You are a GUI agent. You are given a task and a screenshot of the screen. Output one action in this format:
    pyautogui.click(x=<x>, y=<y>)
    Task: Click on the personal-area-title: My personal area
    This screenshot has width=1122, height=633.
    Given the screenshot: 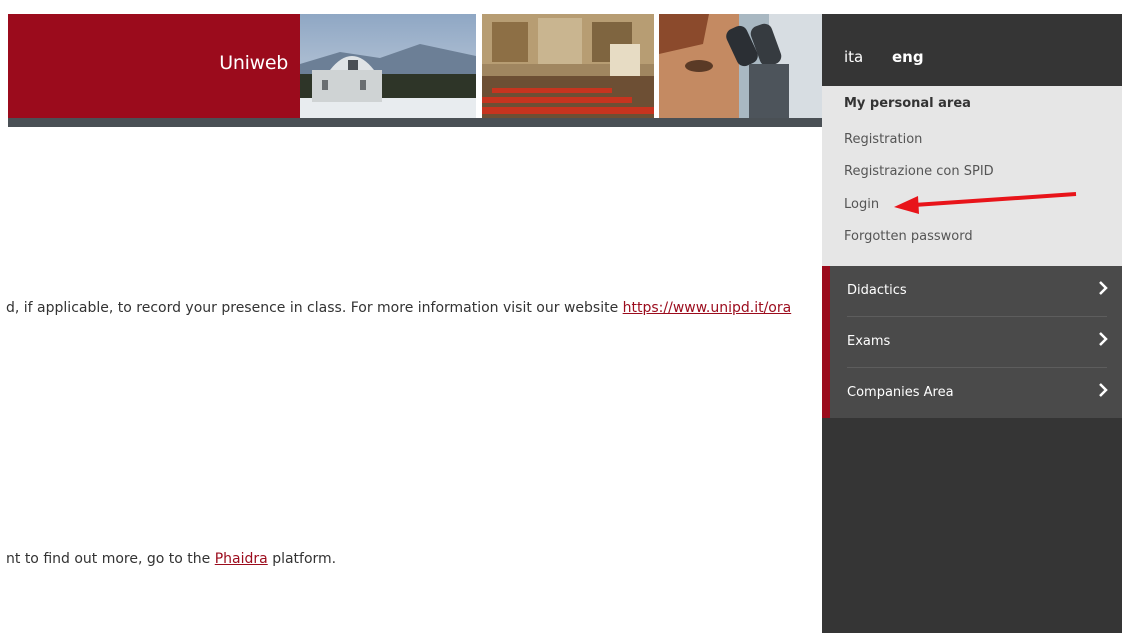 What is the action you would take?
    pyautogui.click(x=907, y=103)
    